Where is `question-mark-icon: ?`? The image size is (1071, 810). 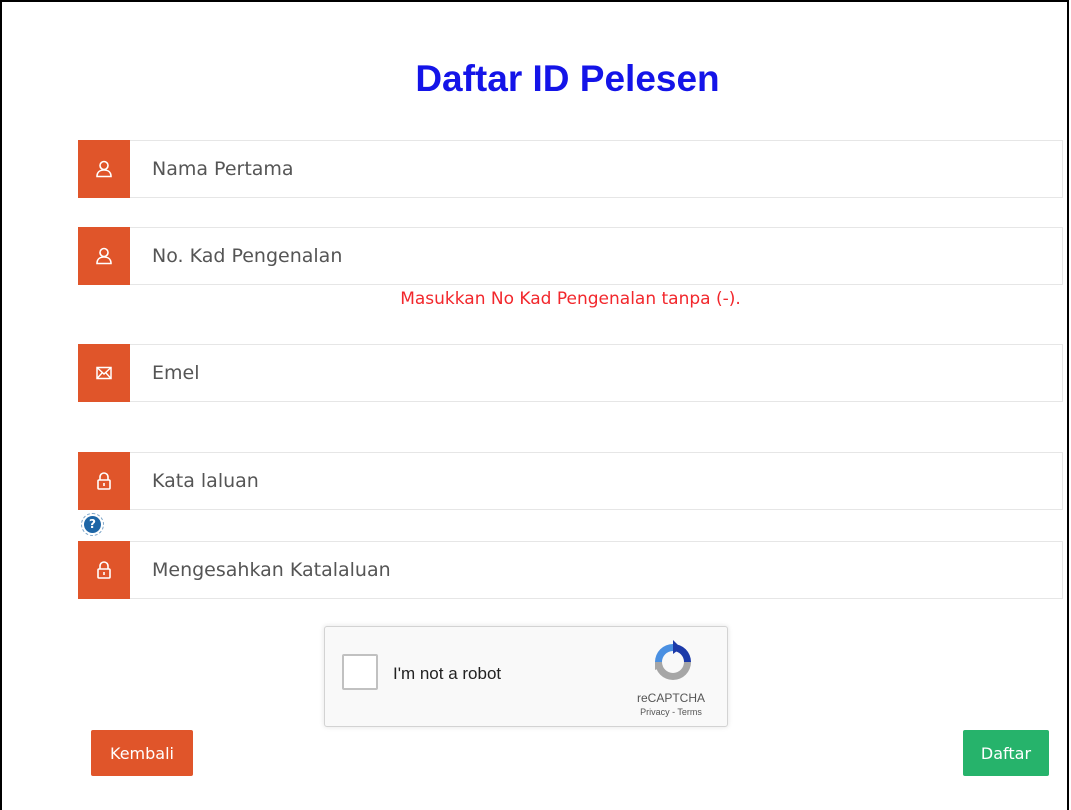 question-mark-icon: ? is located at coordinates (92, 524).